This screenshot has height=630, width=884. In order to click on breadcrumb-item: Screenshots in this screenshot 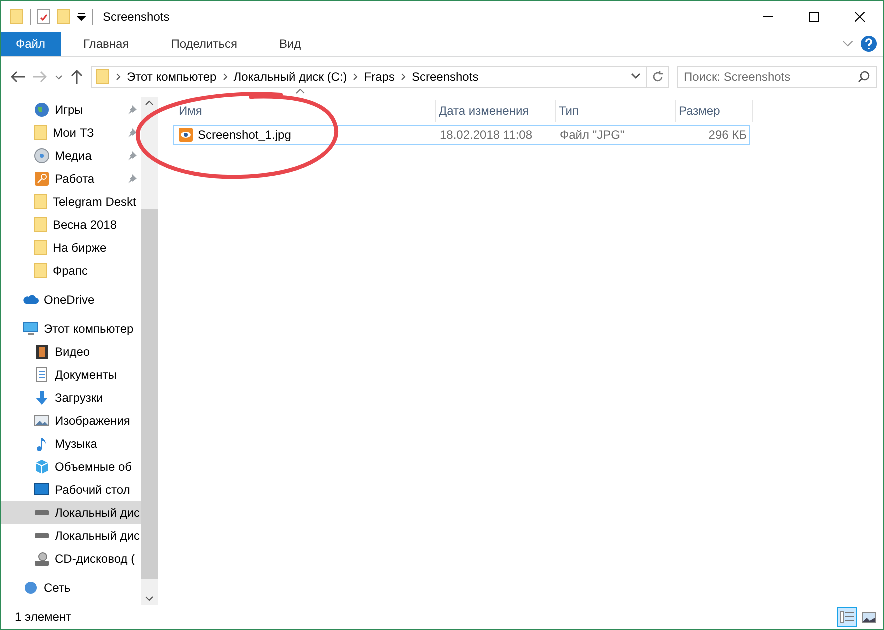, I will do `click(445, 77)`.